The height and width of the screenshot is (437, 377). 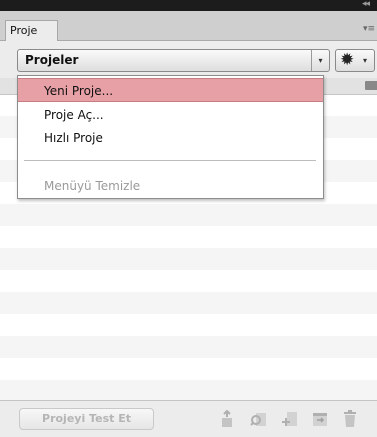 What do you see at coordinates (188, 418) in the screenshot?
I see `panel-footer: Projeyi Test Et` at bounding box center [188, 418].